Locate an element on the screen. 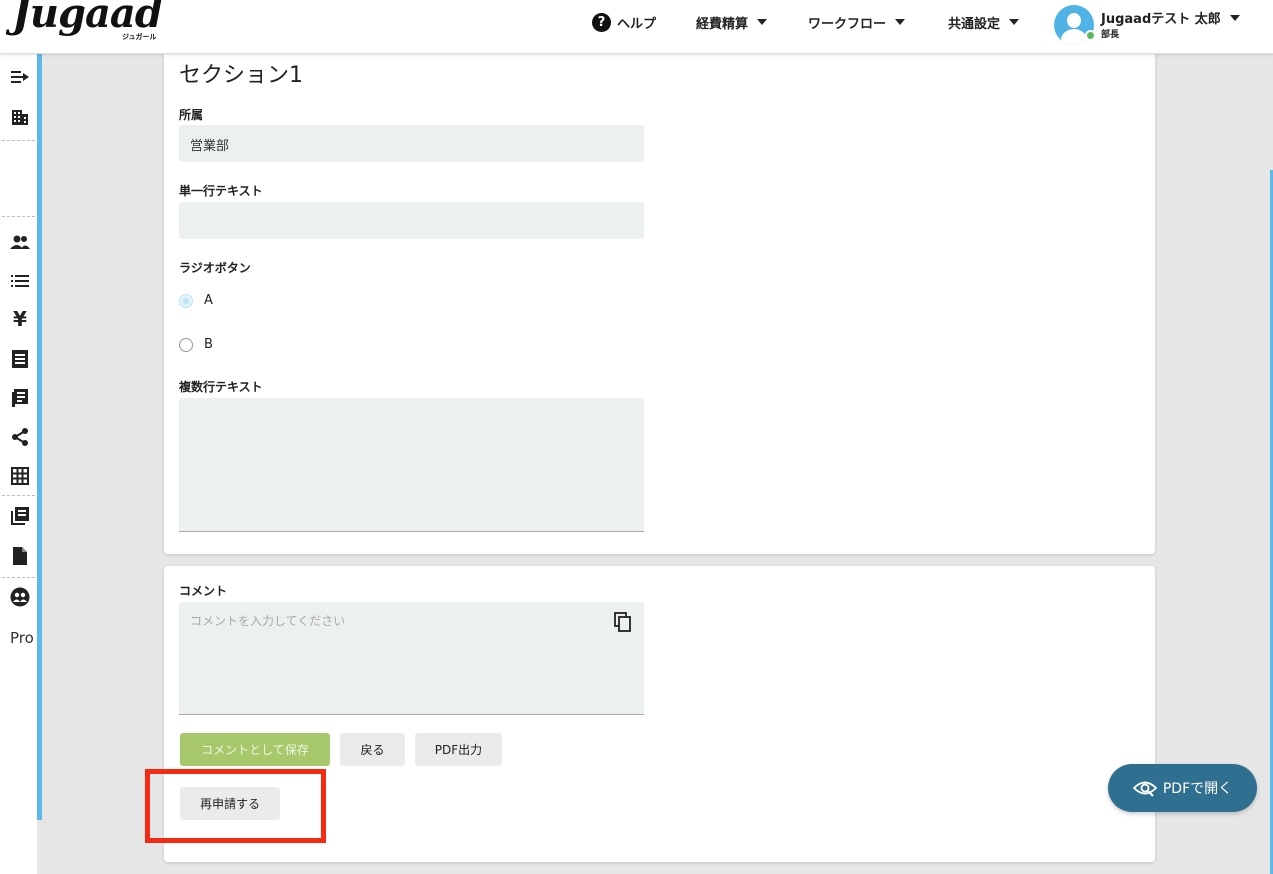 This screenshot has width=1273, height=874. nav-expense: 経費精算 is located at coordinates (732, 22).